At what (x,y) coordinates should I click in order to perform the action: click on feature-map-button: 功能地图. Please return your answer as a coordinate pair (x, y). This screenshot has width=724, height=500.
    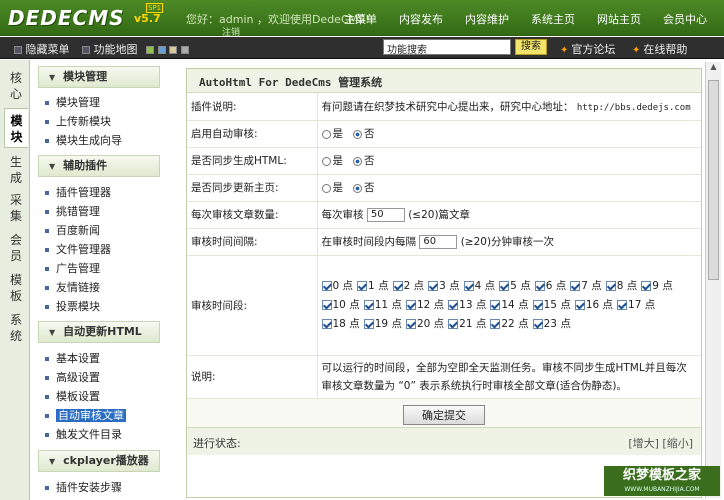
    Looking at the image, I should click on (110, 49).